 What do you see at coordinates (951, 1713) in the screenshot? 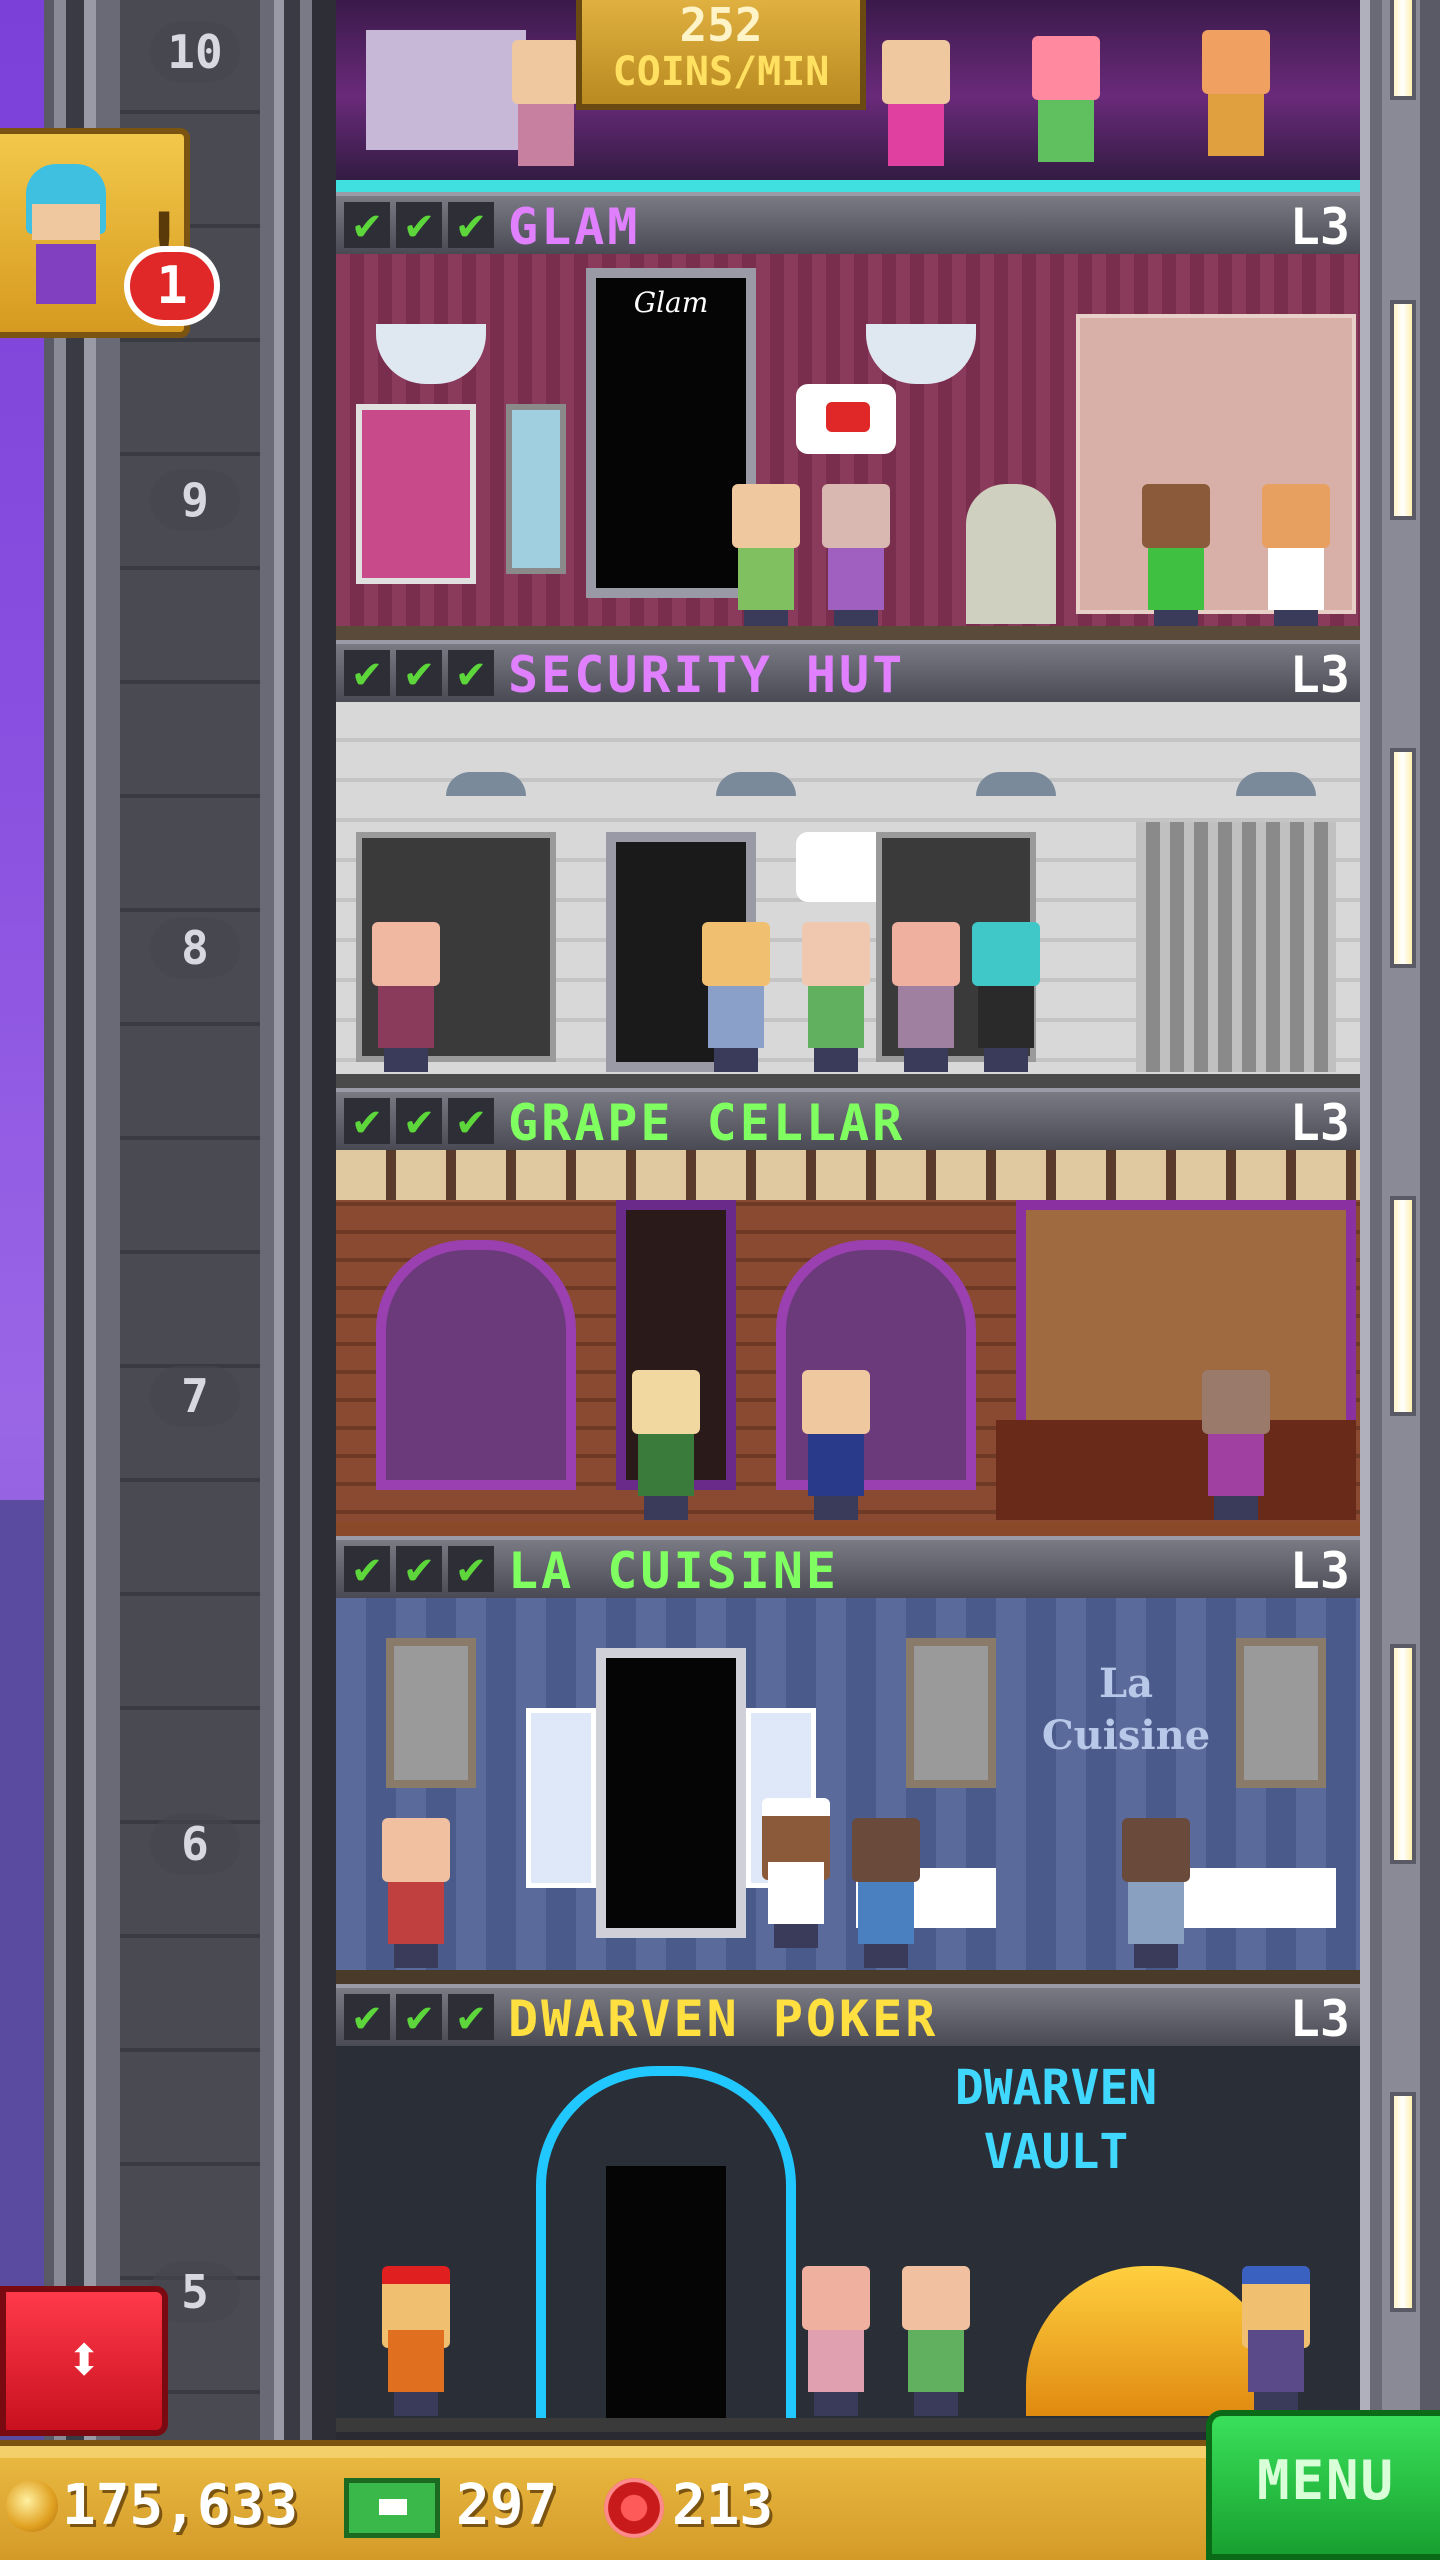
I see `wall-painting` at bounding box center [951, 1713].